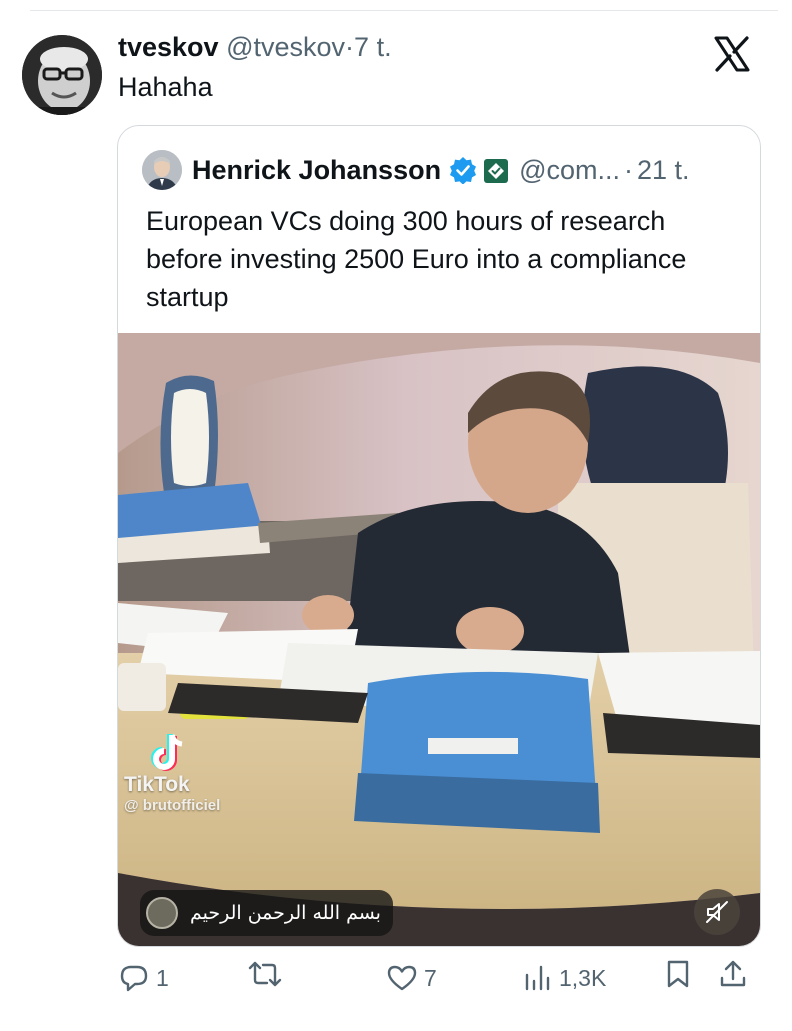  What do you see at coordinates (430, 978) in the screenshot?
I see `like-count: 7` at bounding box center [430, 978].